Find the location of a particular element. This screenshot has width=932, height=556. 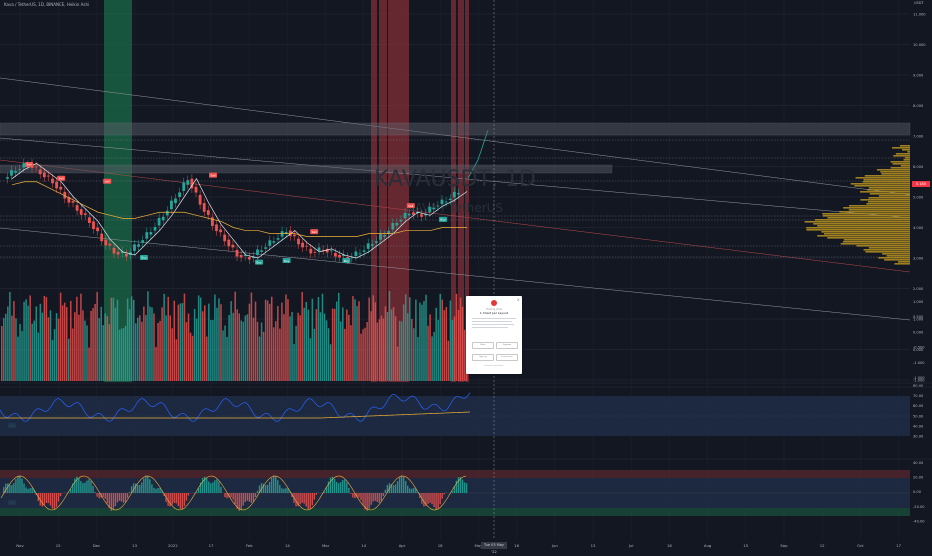

x-tick-label: Feb is located at coordinates (249, 545).